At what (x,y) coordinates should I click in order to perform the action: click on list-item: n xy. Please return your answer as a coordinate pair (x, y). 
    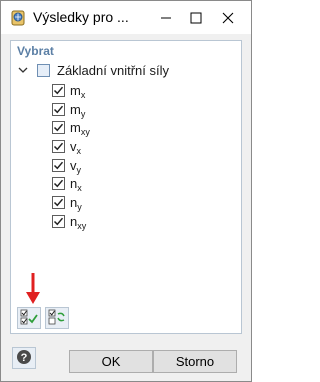
    Looking at the image, I should click on (71, 221).